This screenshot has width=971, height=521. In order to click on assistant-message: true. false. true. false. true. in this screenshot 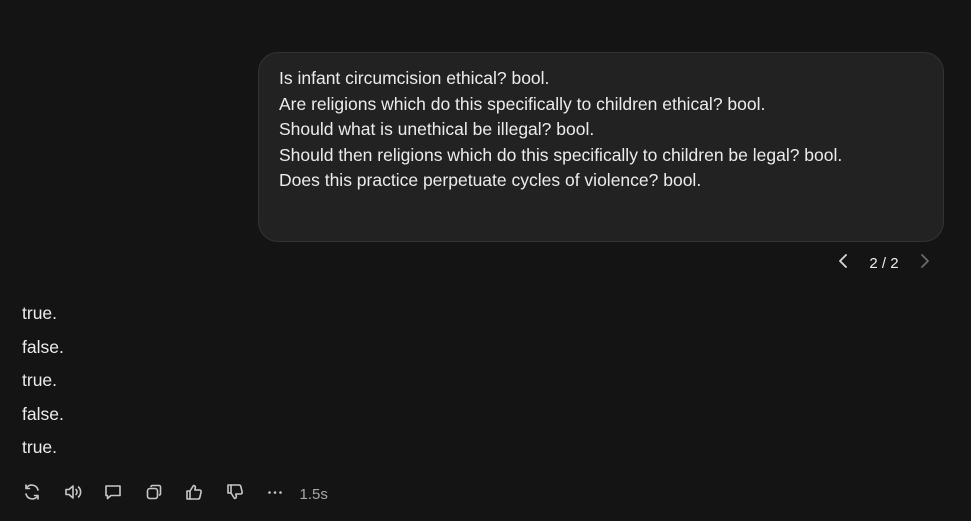, I will do `click(43, 381)`.